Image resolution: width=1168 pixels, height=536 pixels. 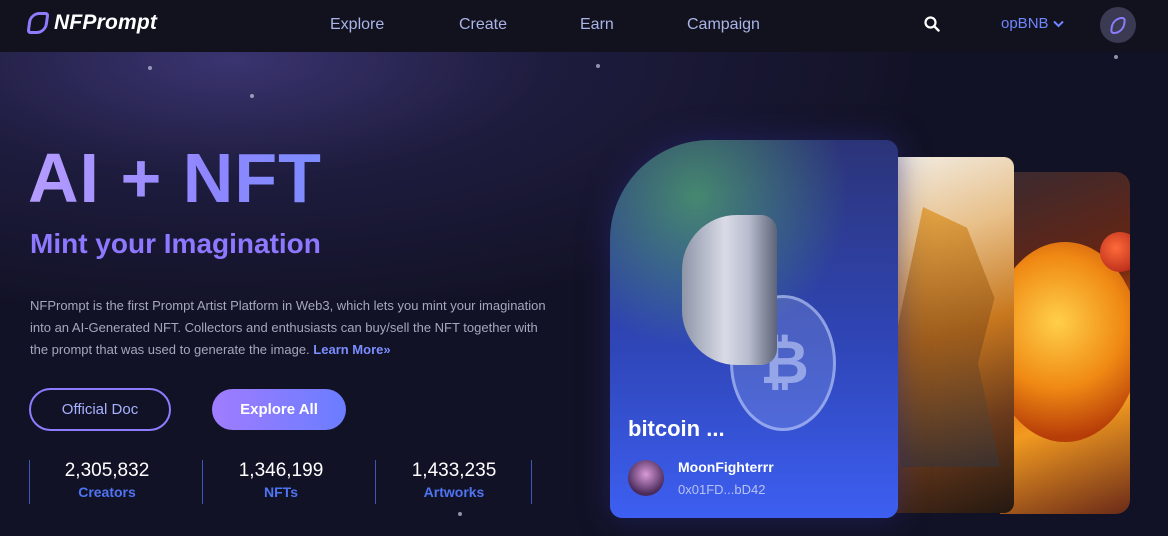 I want to click on planet-artwork, so click(x=1065, y=342).